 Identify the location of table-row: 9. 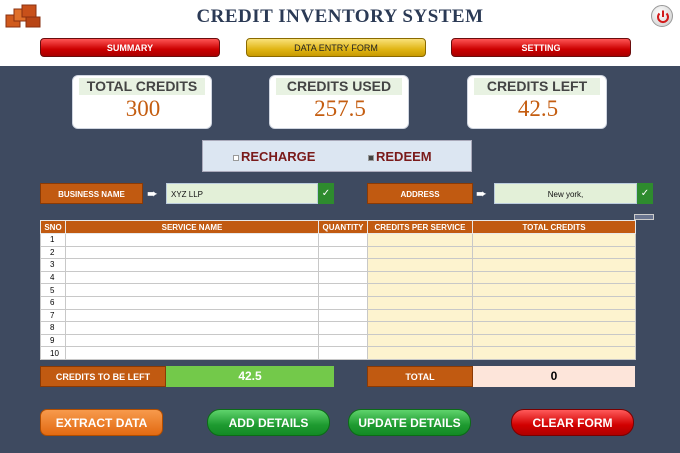
(338, 340).